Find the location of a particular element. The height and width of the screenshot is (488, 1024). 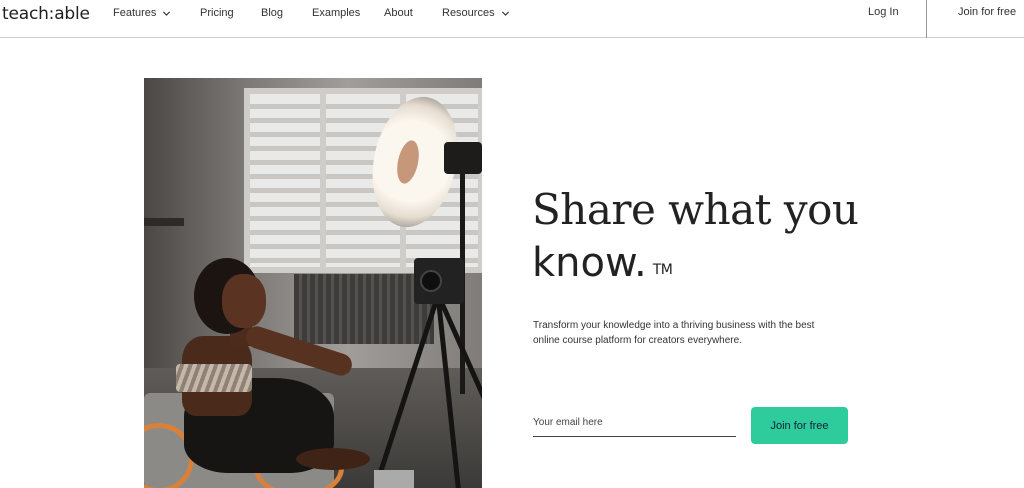

teachable-logo: teach:able is located at coordinates (46, 14).